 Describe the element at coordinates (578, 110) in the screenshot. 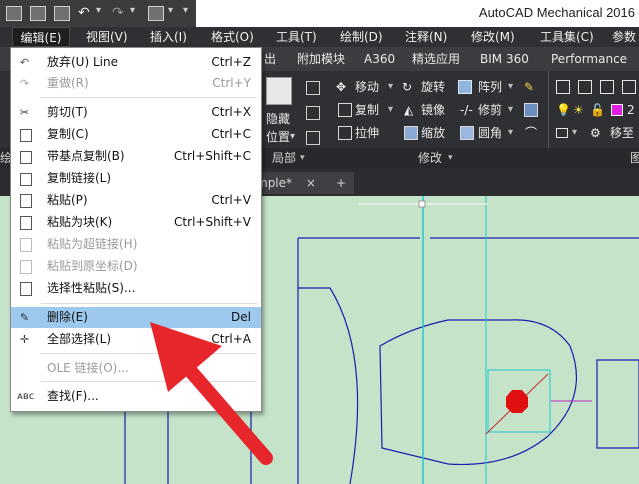

I see `sun-icon: ☀` at that location.